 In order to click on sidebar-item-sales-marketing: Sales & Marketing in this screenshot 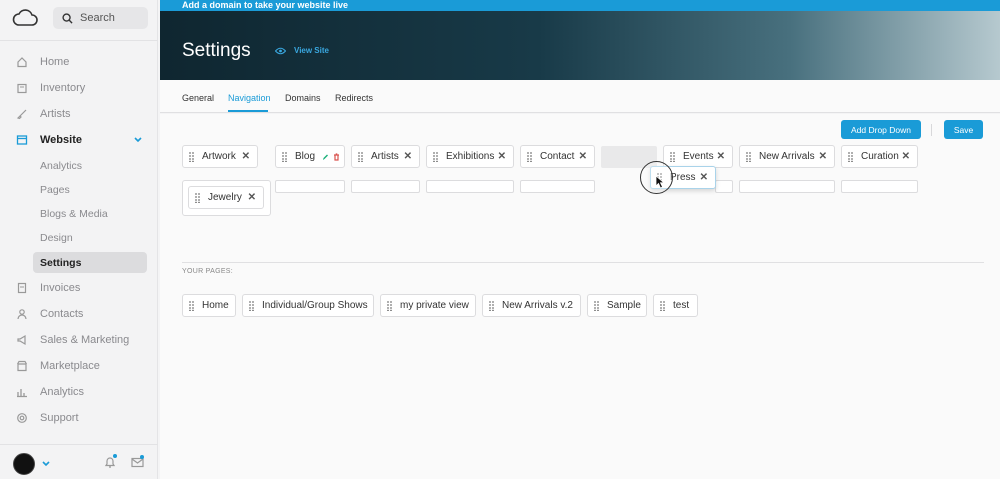, I will do `click(72, 340)`.